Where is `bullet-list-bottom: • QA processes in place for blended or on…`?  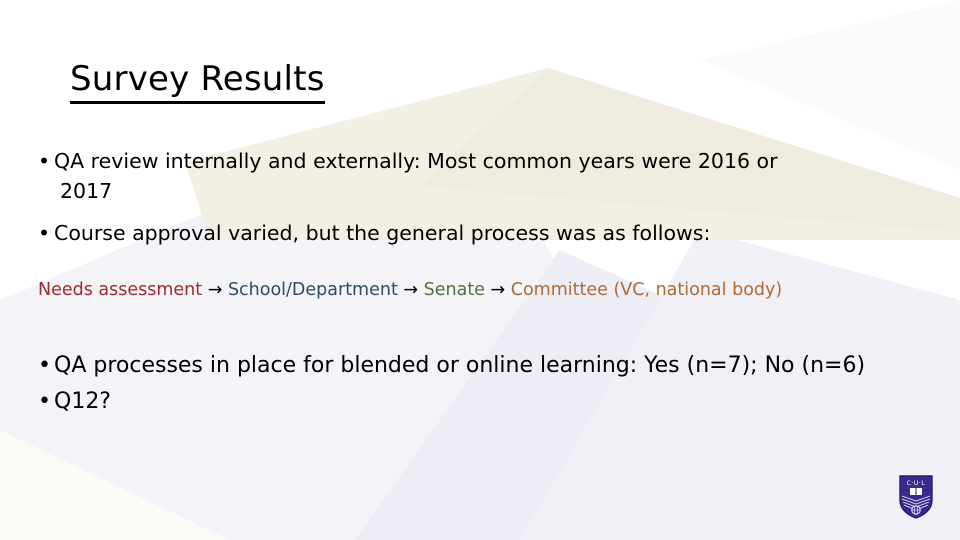 bullet-list-bottom: • QA processes in place for blended or on… is located at coordinates (483, 384).